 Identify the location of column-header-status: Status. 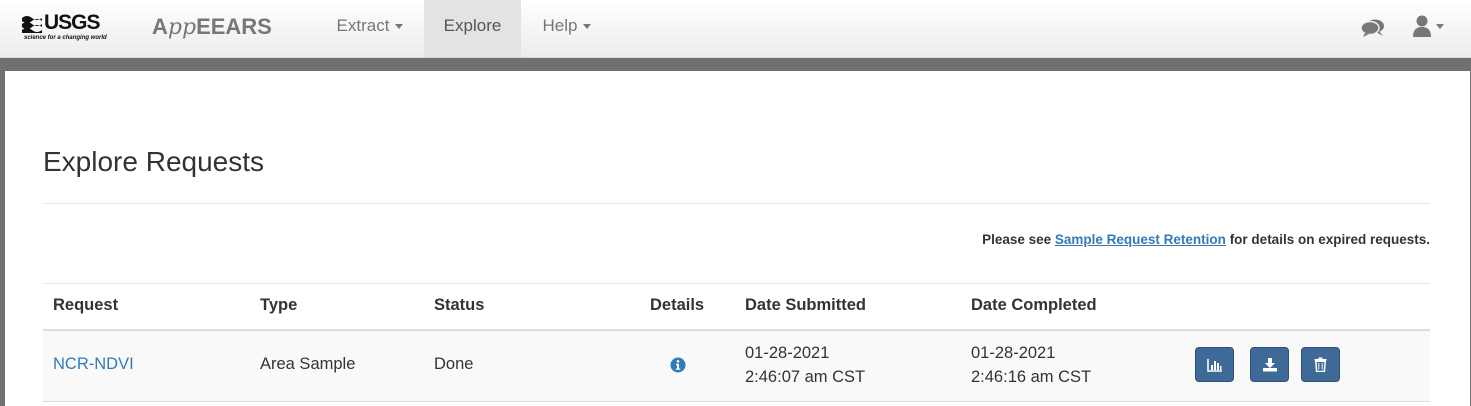
(459, 305).